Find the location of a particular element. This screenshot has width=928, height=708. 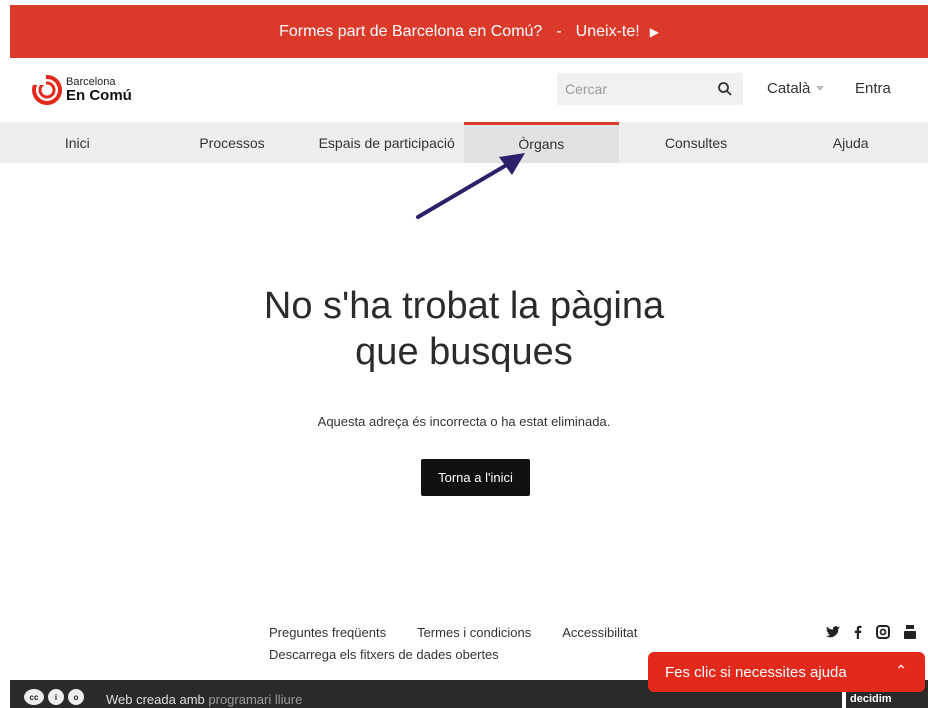

footer-link-terms: Termes i condicions is located at coordinates (474, 632).